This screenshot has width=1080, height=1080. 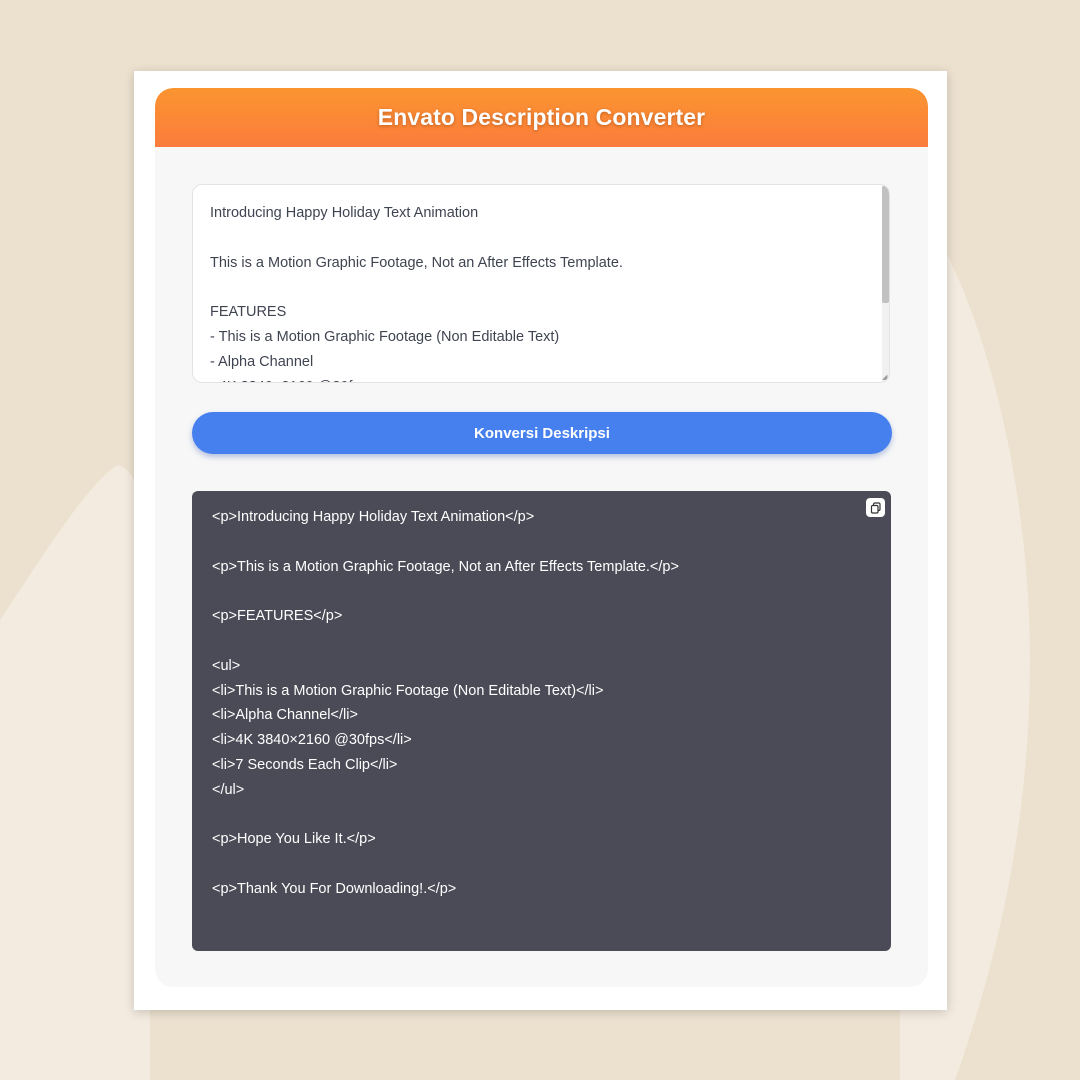 I want to click on copy-icon, so click(x=875, y=507).